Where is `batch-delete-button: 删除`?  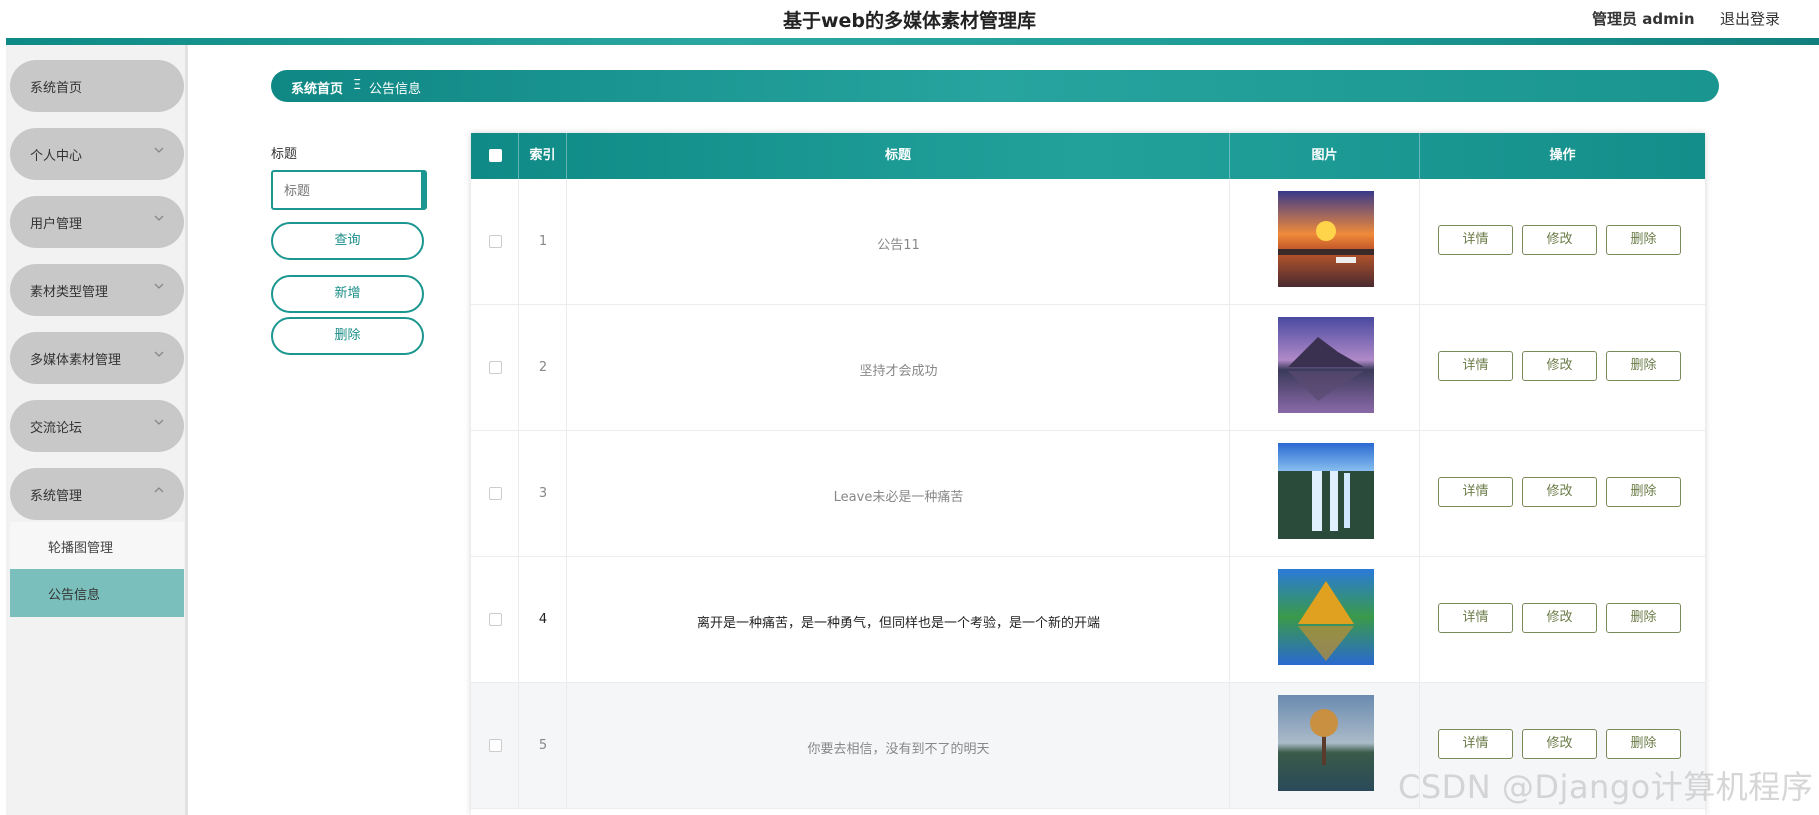 batch-delete-button: 删除 is located at coordinates (347, 336).